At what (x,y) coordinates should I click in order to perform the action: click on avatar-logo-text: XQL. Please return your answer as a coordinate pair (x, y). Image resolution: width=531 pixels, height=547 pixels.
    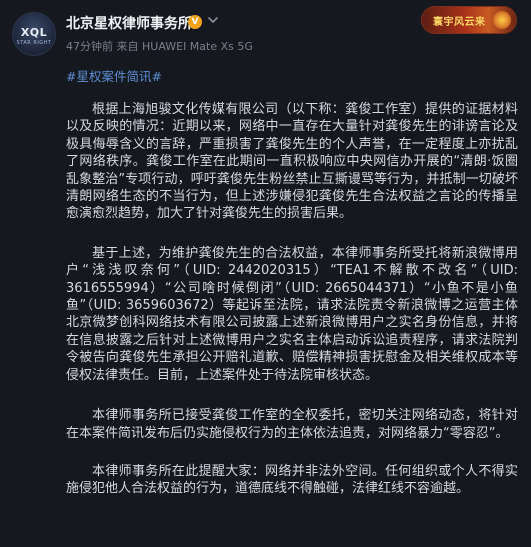
    Looking at the image, I should click on (34, 32).